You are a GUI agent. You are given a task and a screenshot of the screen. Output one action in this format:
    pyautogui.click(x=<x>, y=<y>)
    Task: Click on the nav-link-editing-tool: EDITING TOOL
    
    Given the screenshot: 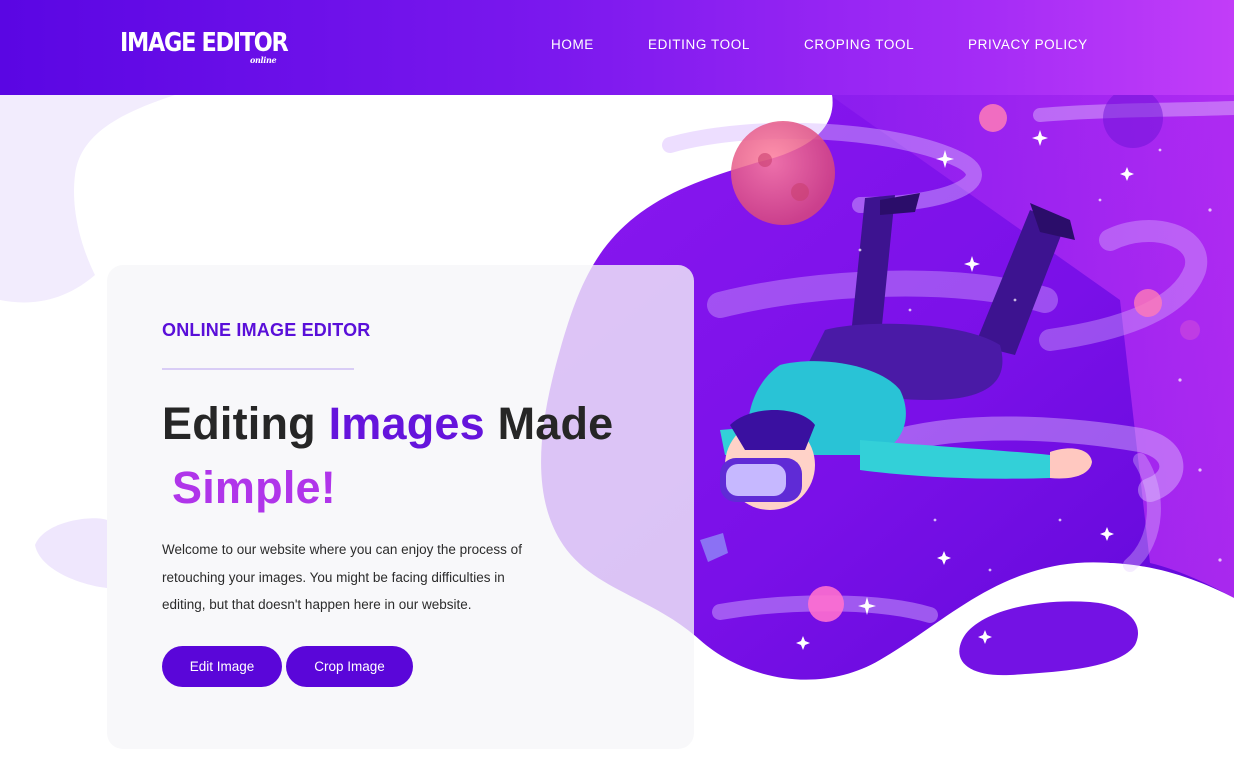 What is the action you would take?
    pyautogui.click(x=699, y=45)
    